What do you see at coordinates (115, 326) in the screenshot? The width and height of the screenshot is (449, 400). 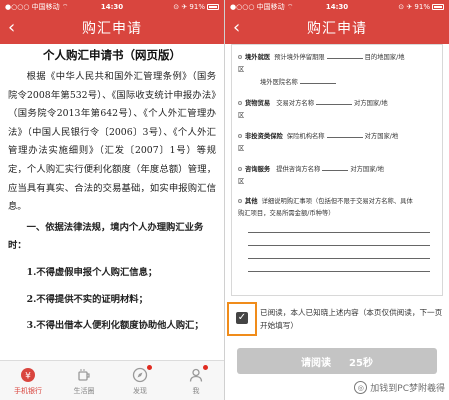 I see `document-rule-item: 3.不得出借本人便利化额度协助他人购汇；` at bounding box center [115, 326].